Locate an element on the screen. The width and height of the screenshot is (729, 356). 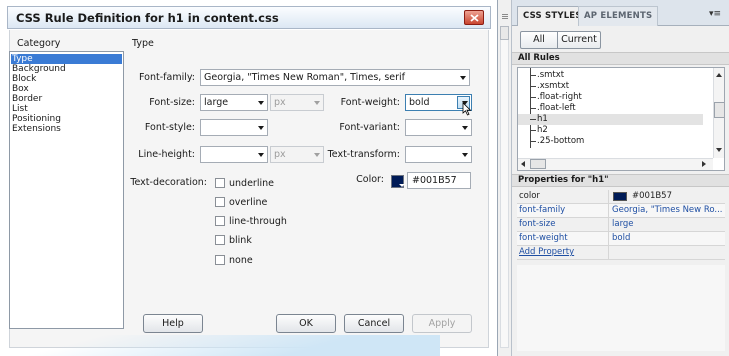
property-name: font-weight is located at coordinates (563, 238).